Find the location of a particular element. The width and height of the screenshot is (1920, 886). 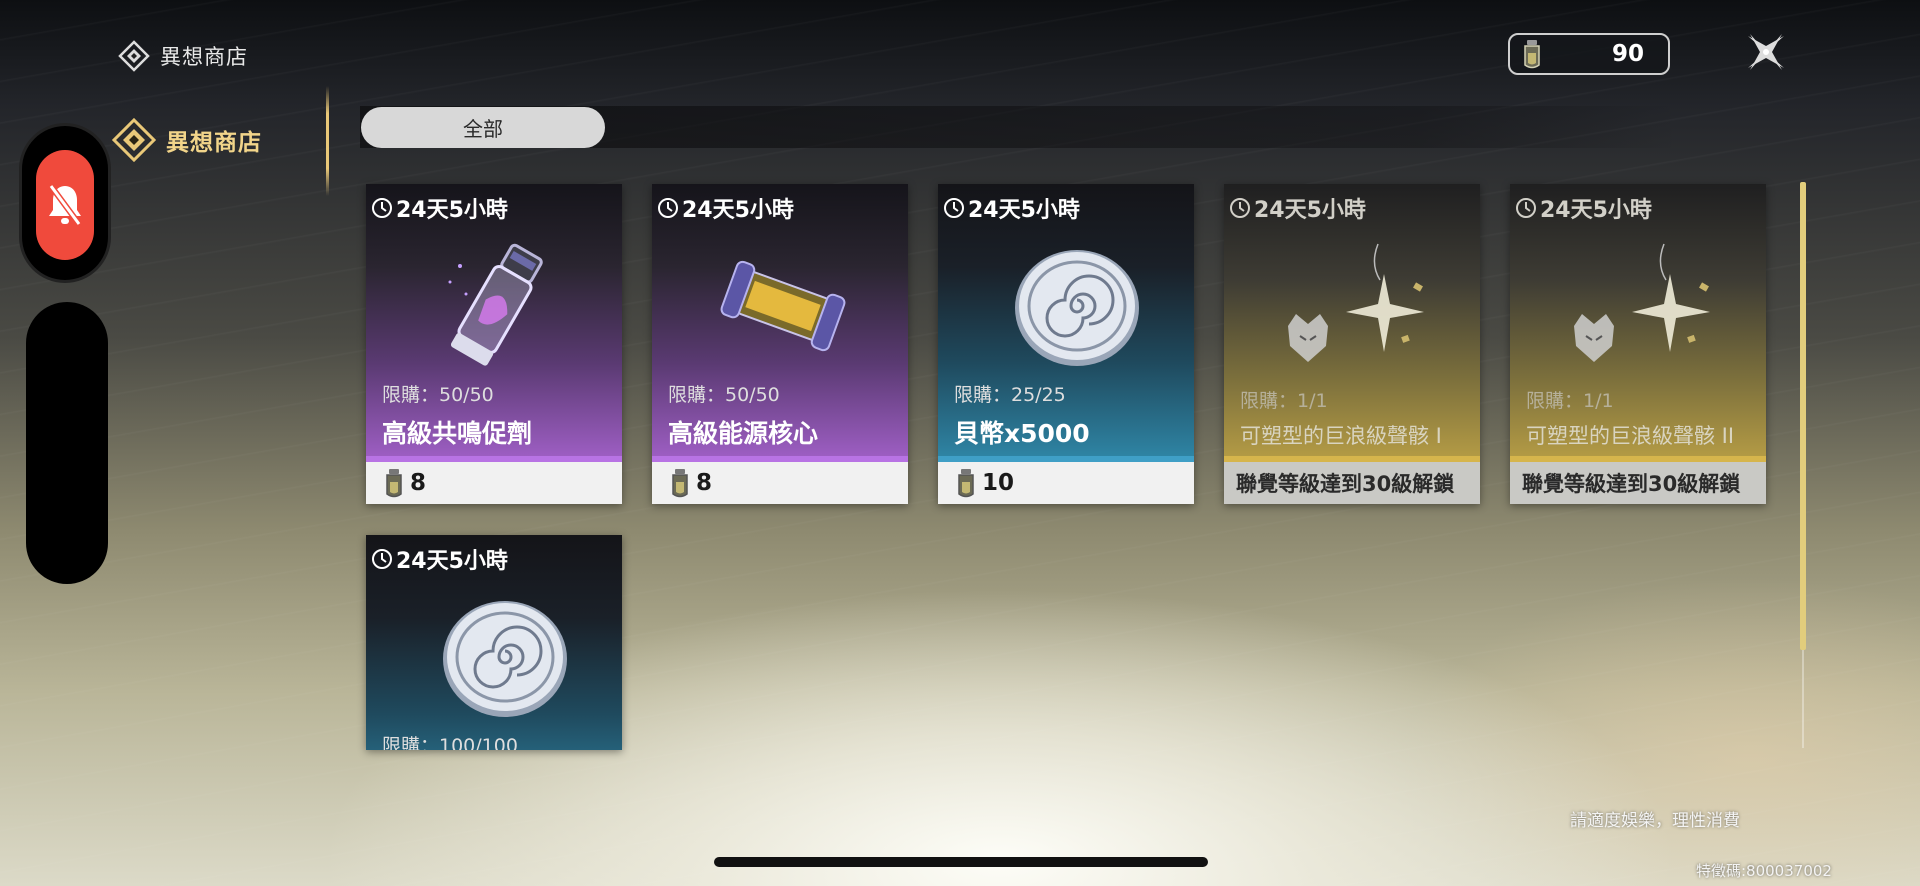

shop-diamond-gold-icon is located at coordinates (134, 140).